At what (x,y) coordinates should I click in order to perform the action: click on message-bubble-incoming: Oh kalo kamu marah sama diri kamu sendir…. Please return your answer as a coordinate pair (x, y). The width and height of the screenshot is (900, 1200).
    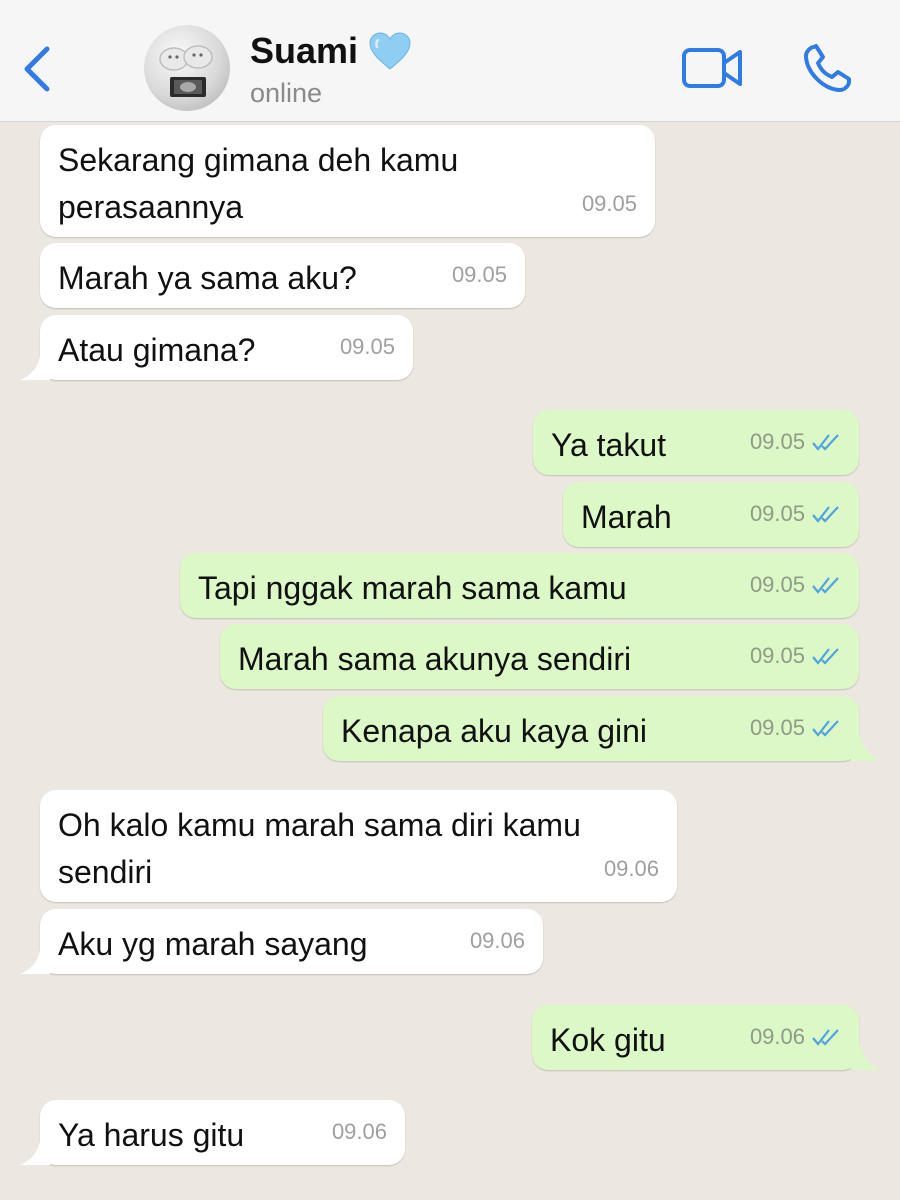
    Looking at the image, I should click on (358, 846).